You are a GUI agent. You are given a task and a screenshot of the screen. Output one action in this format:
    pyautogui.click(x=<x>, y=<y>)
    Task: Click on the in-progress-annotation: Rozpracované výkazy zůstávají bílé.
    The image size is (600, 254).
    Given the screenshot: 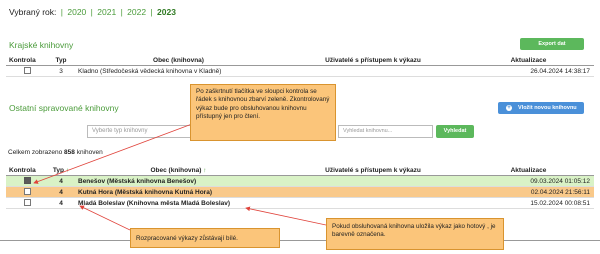 What is the action you would take?
    pyautogui.click(x=205, y=238)
    